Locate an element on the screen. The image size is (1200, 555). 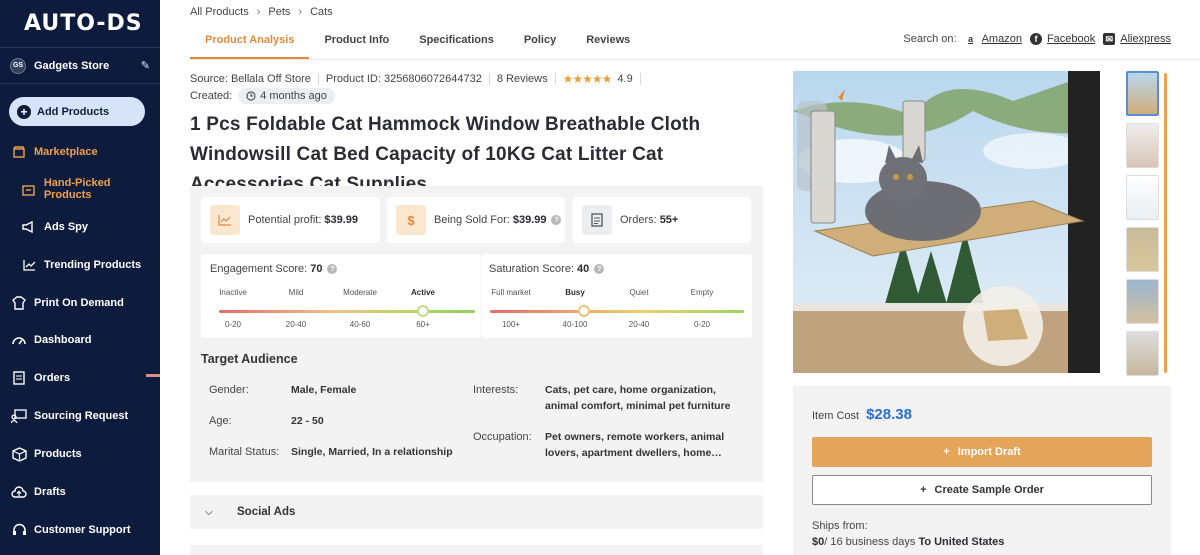
profit-label: Potential profit: is located at coordinates (285, 220).